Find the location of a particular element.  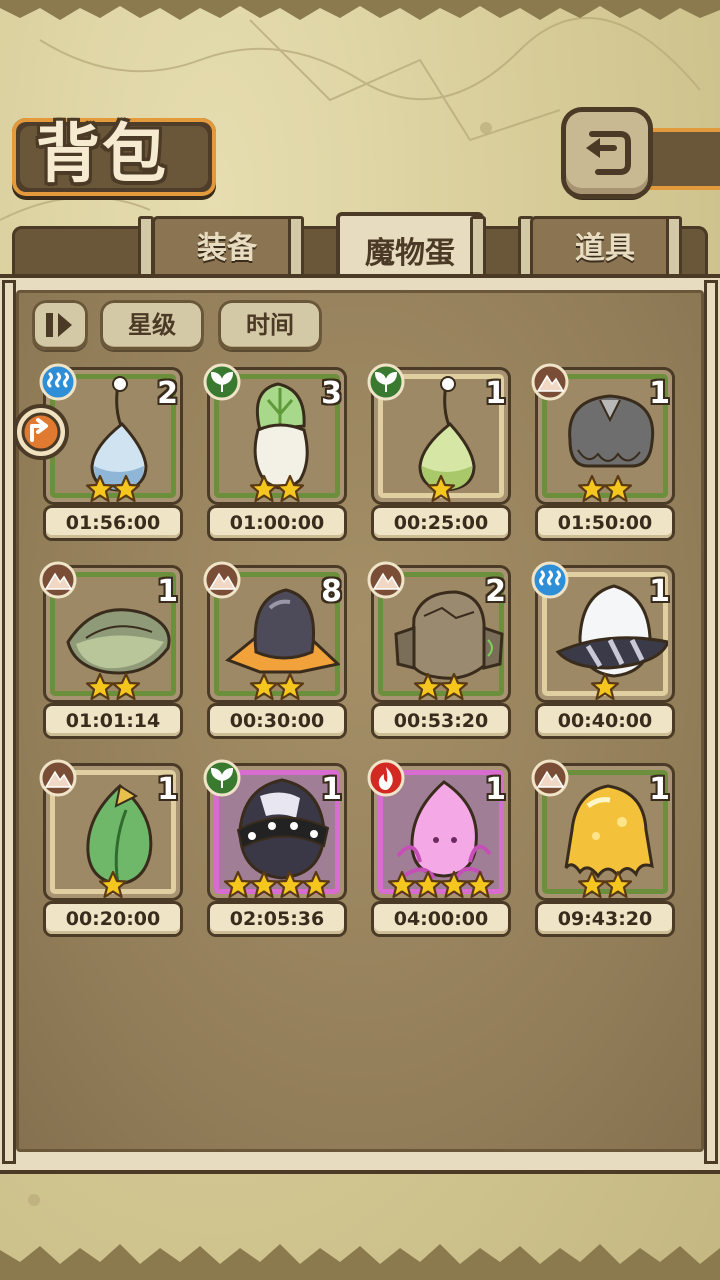

return-arrow-icon is located at coordinates (608, 153).